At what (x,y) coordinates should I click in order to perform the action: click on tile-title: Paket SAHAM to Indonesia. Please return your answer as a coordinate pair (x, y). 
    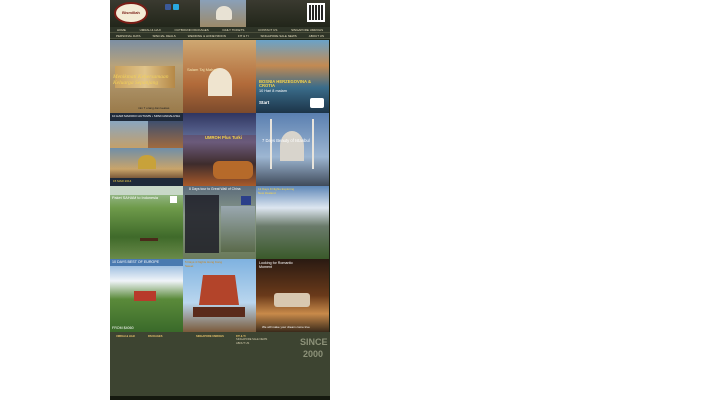
    Looking at the image, I should click on (135, 198).